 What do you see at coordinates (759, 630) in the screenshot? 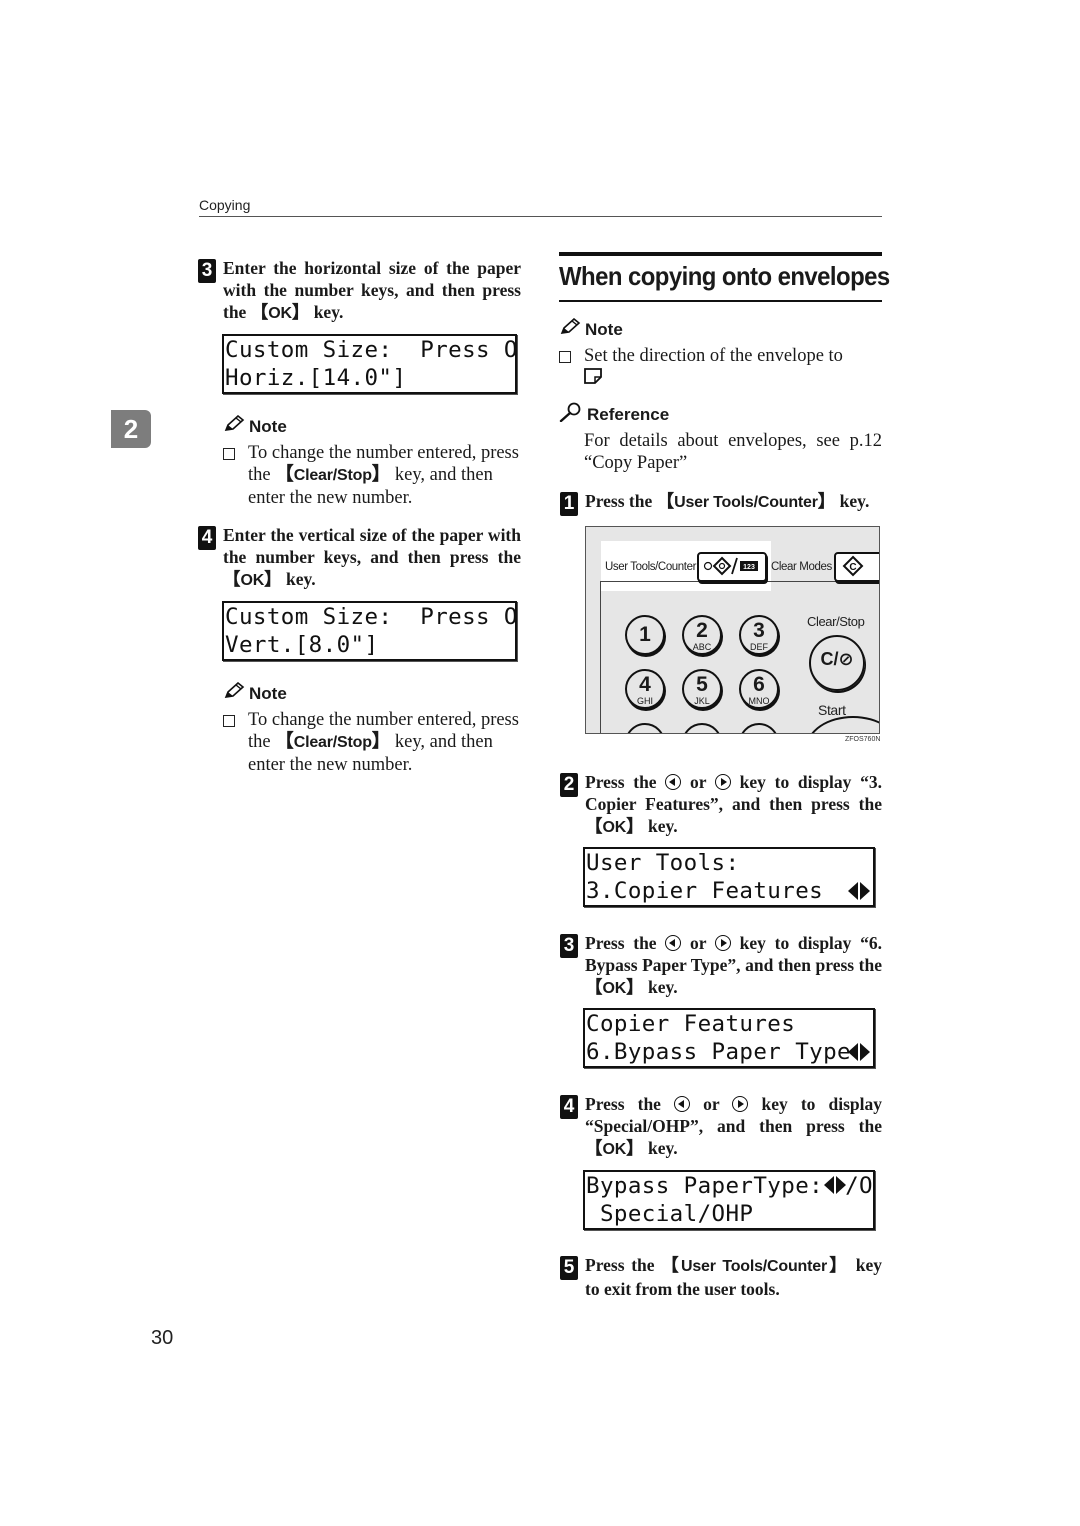
I see `key-digit: 3` at bounding box center [759, 630].